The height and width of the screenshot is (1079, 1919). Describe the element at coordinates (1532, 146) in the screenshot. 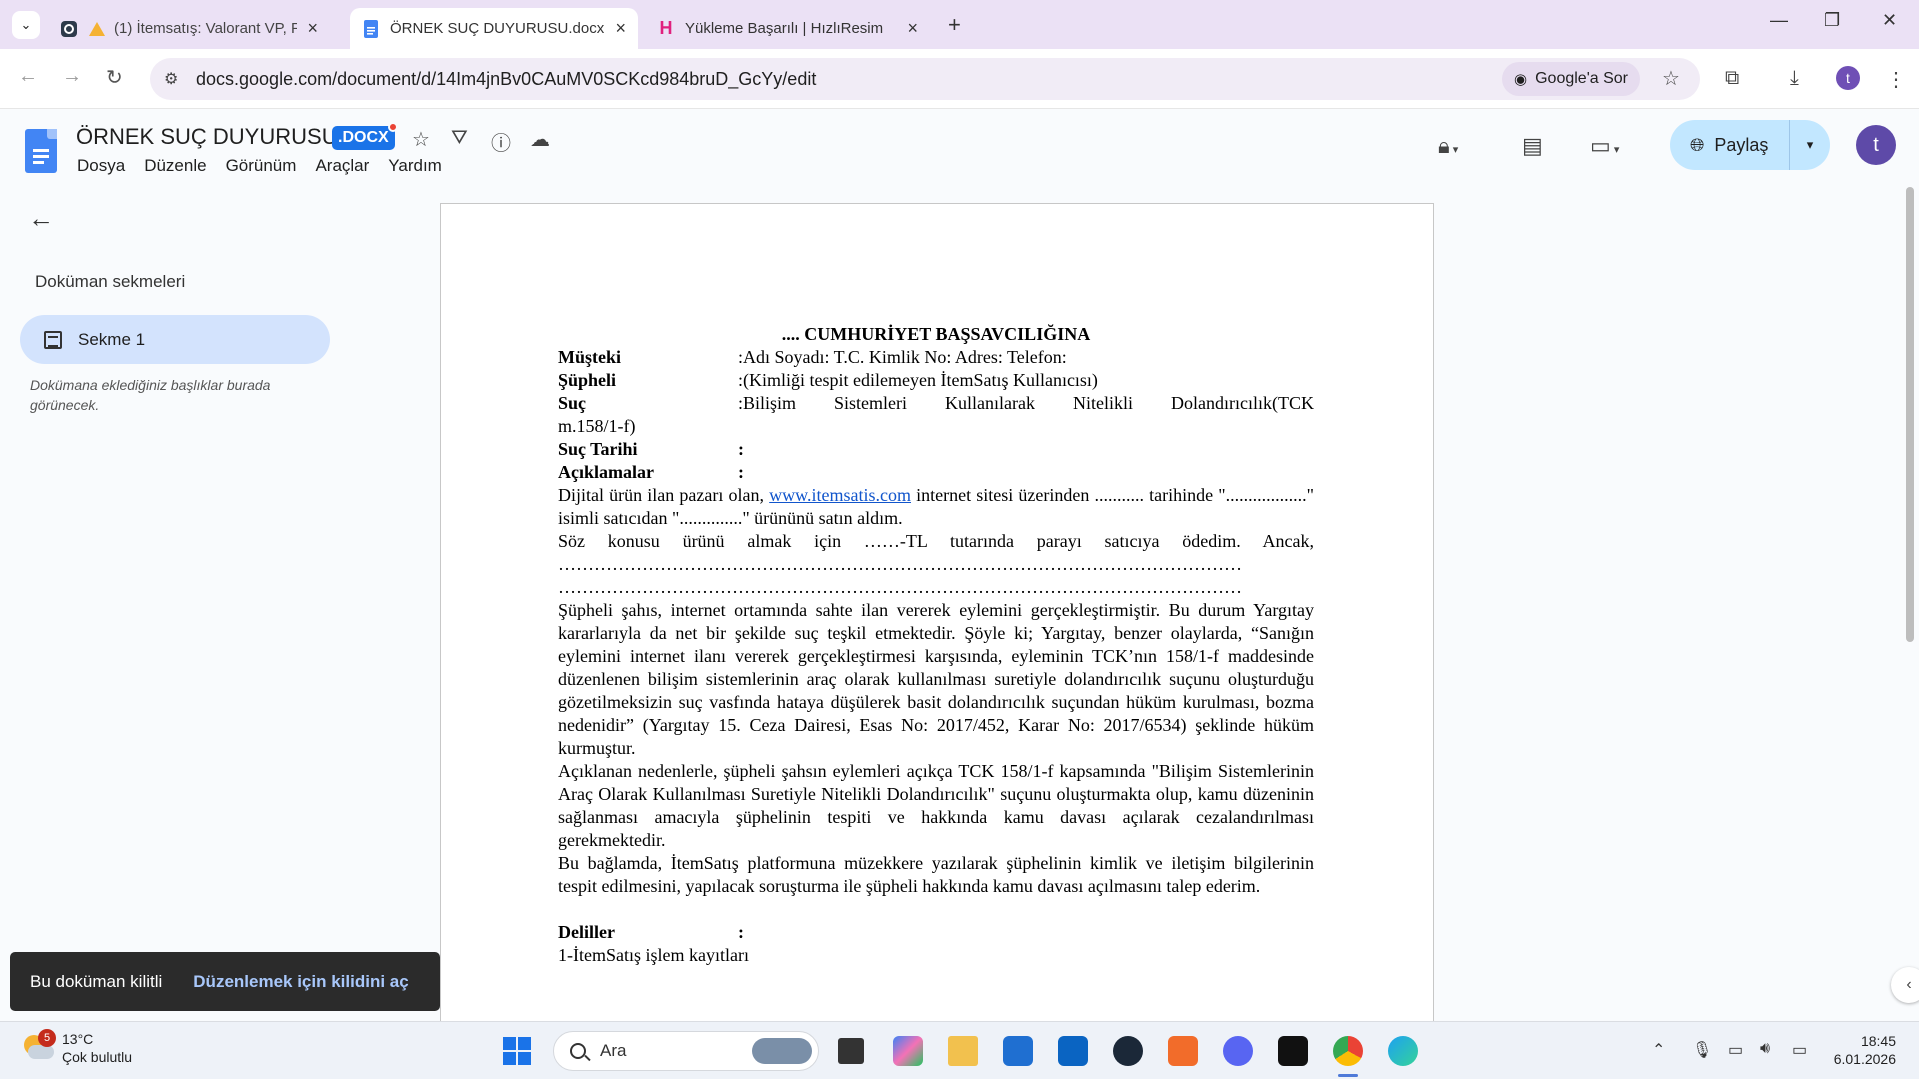

I see `comments-icon: ▤` at that location.